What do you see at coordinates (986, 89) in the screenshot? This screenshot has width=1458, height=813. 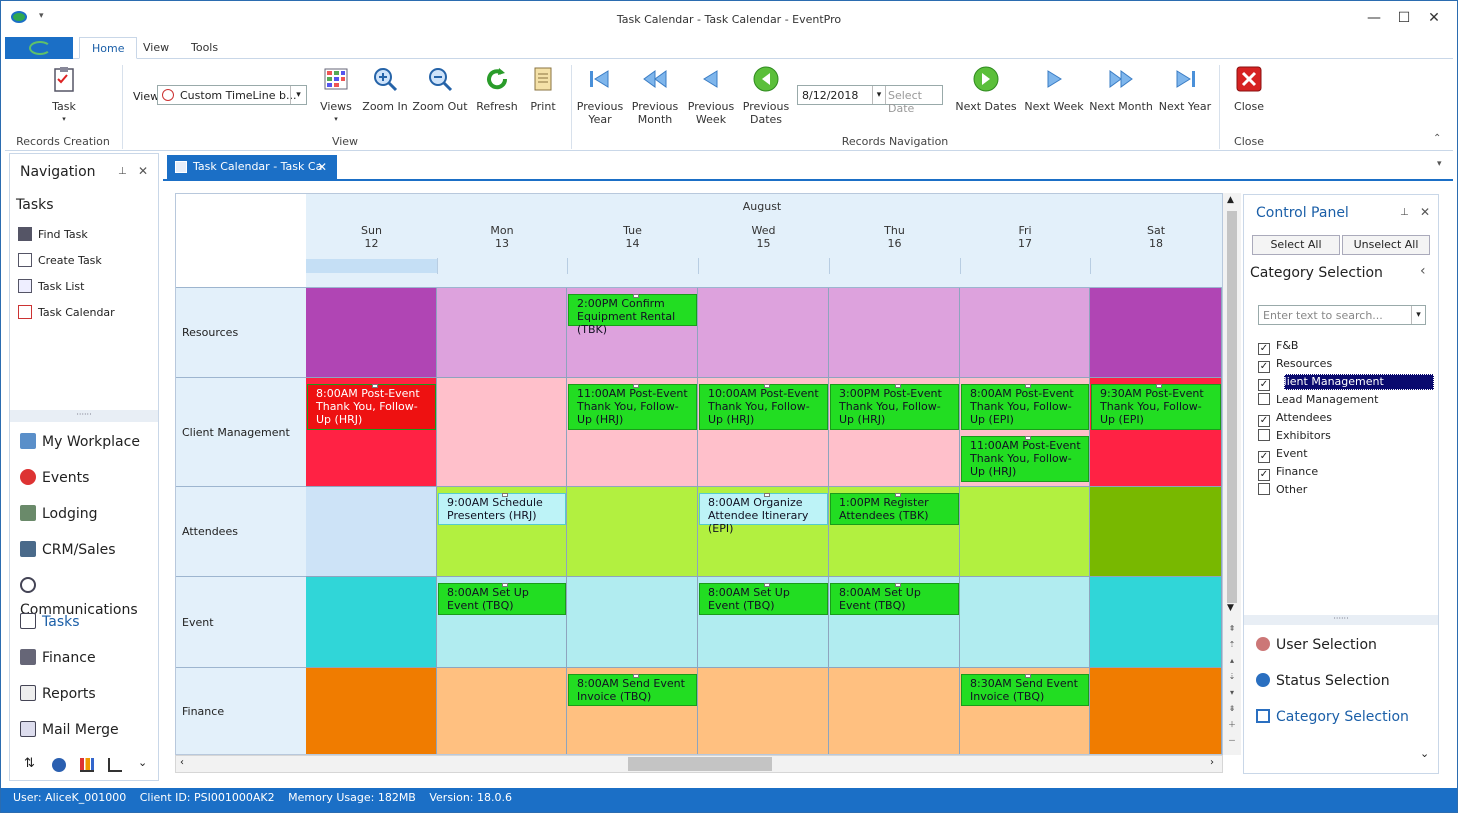 I see `next-dates-button: Next Dates` at bounding box center [986, 89].